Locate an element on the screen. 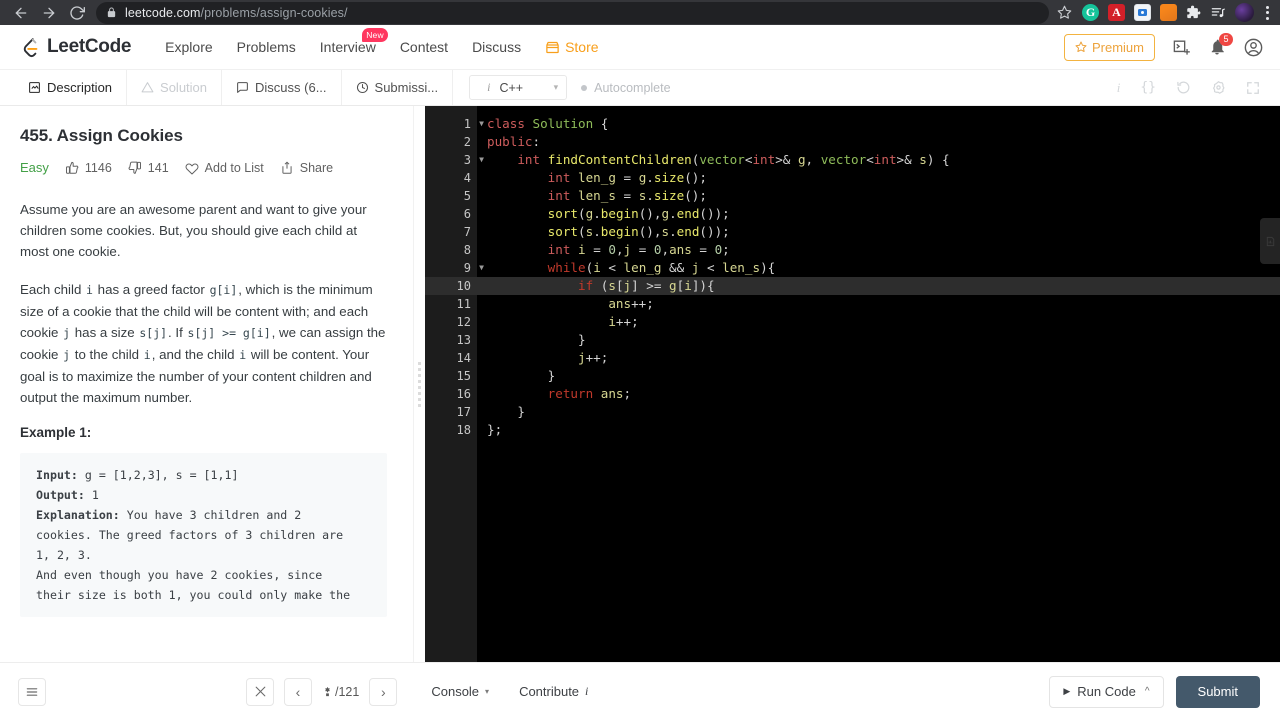 This screenshot has height=720, width=1280. next-problem-button: › is located at coordinates (383, 691).